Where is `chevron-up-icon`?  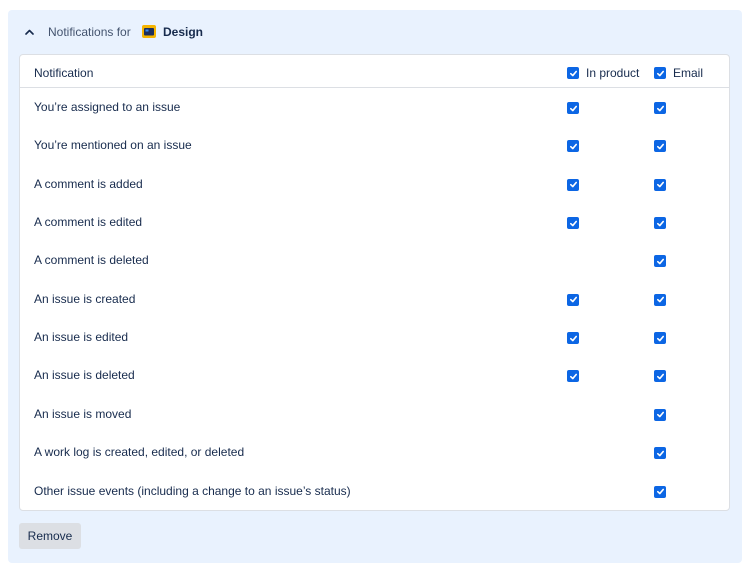 chevron-up-icon is located at coordinates (29, 32).